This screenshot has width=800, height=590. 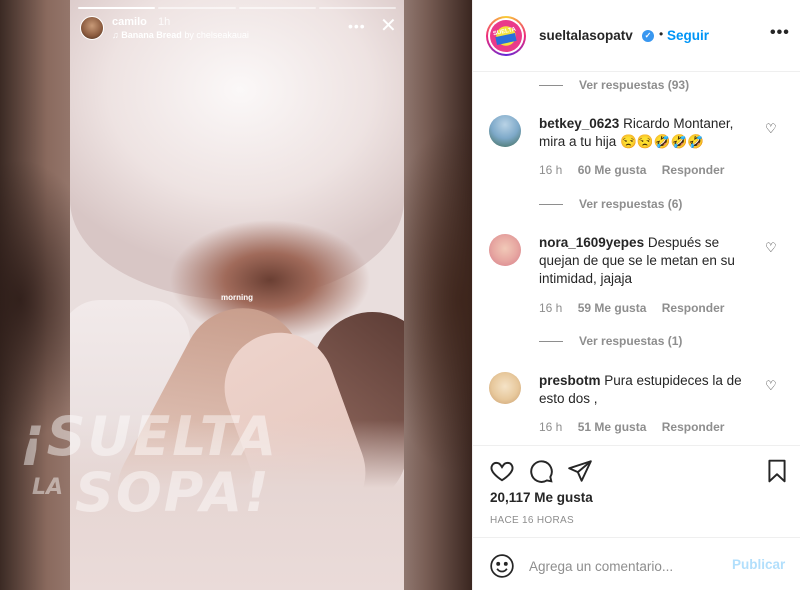 What do you see at coordinates (780, 33) in the screenshot?
I see `more-options-button: •••` at bounding box center [780, 33].